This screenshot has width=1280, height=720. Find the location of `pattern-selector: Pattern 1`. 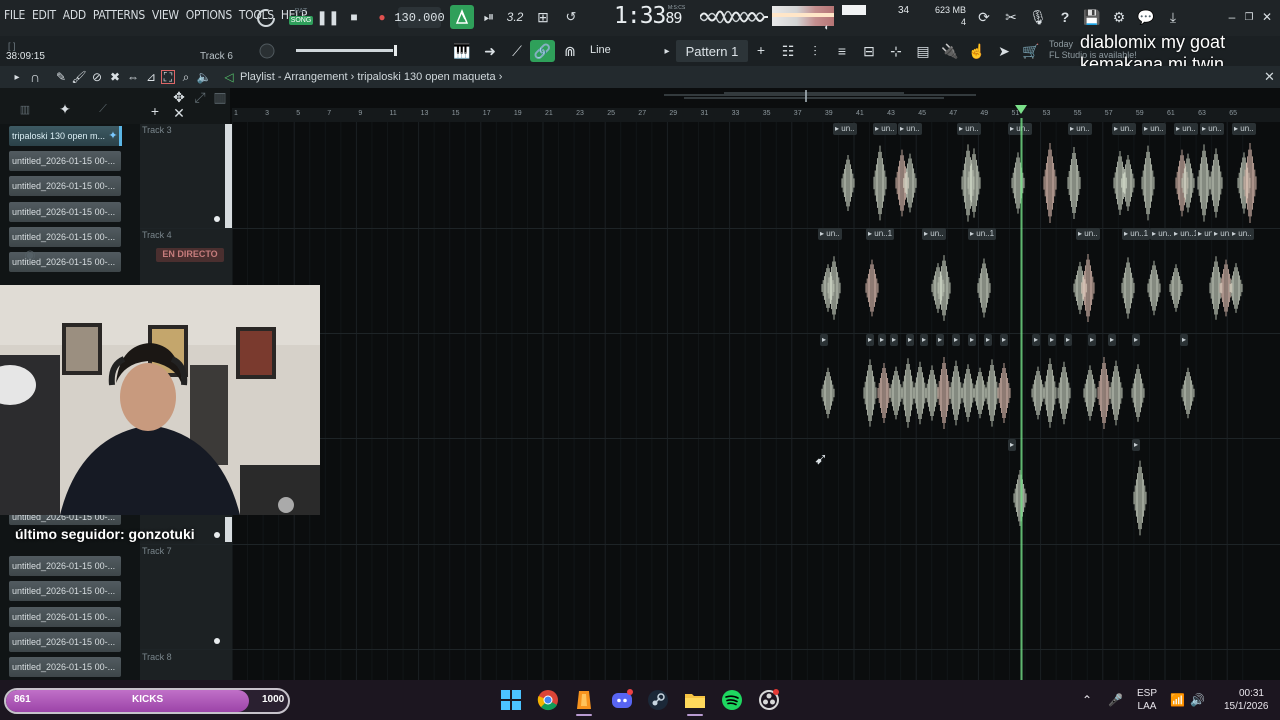

pattern-selector: Pattern 1 is located at coordinates (712, 51).